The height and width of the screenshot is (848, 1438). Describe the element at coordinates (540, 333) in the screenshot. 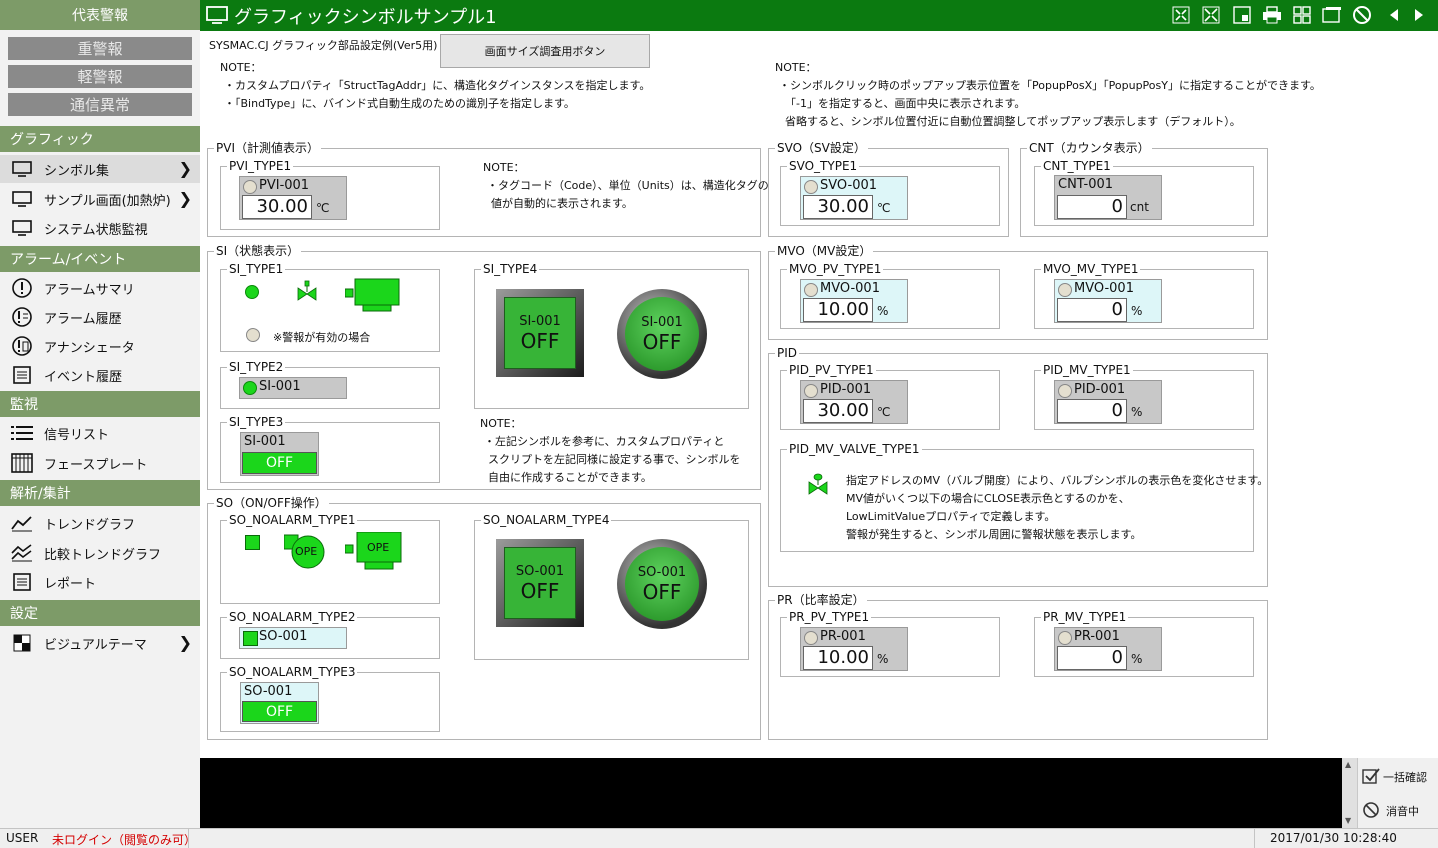

I see `si-square-button: SI-001 OFF` at that location.